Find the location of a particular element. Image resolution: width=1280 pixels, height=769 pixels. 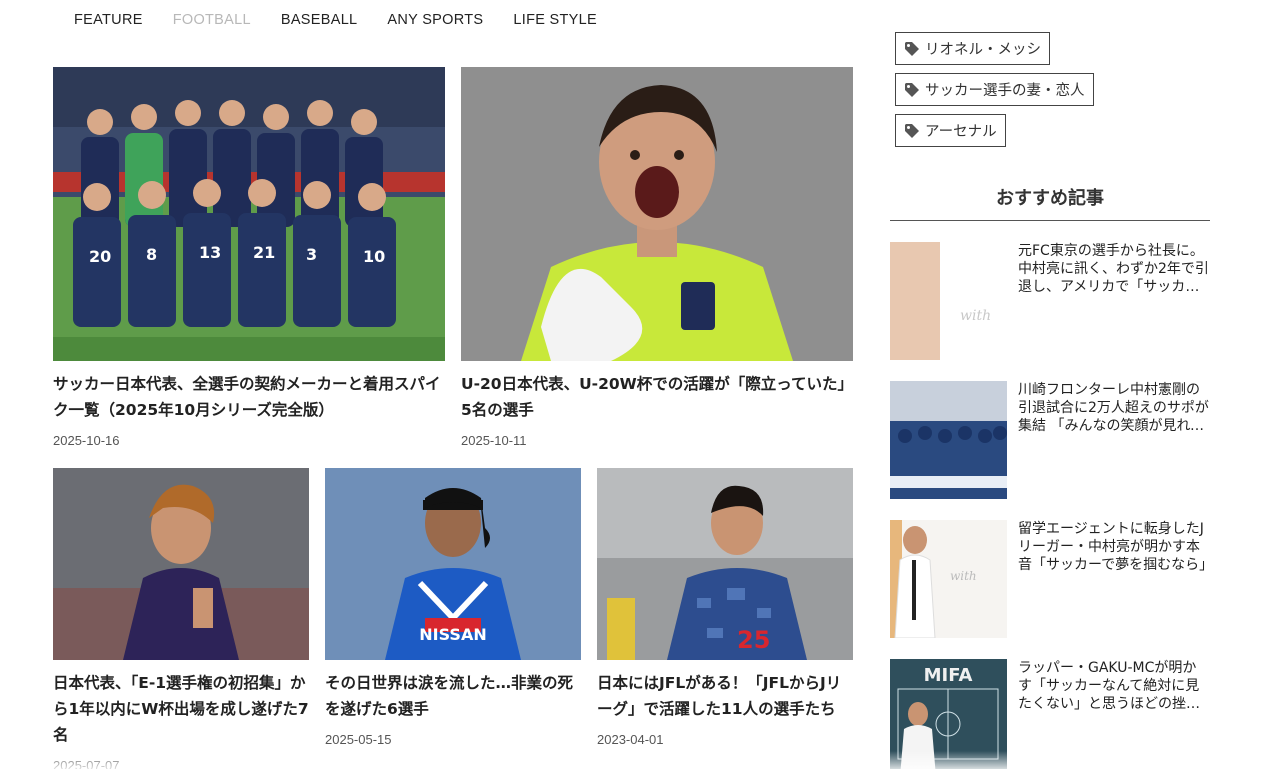

recommended-heading: おすすめ記事 is located at coordinates (1050, 202).